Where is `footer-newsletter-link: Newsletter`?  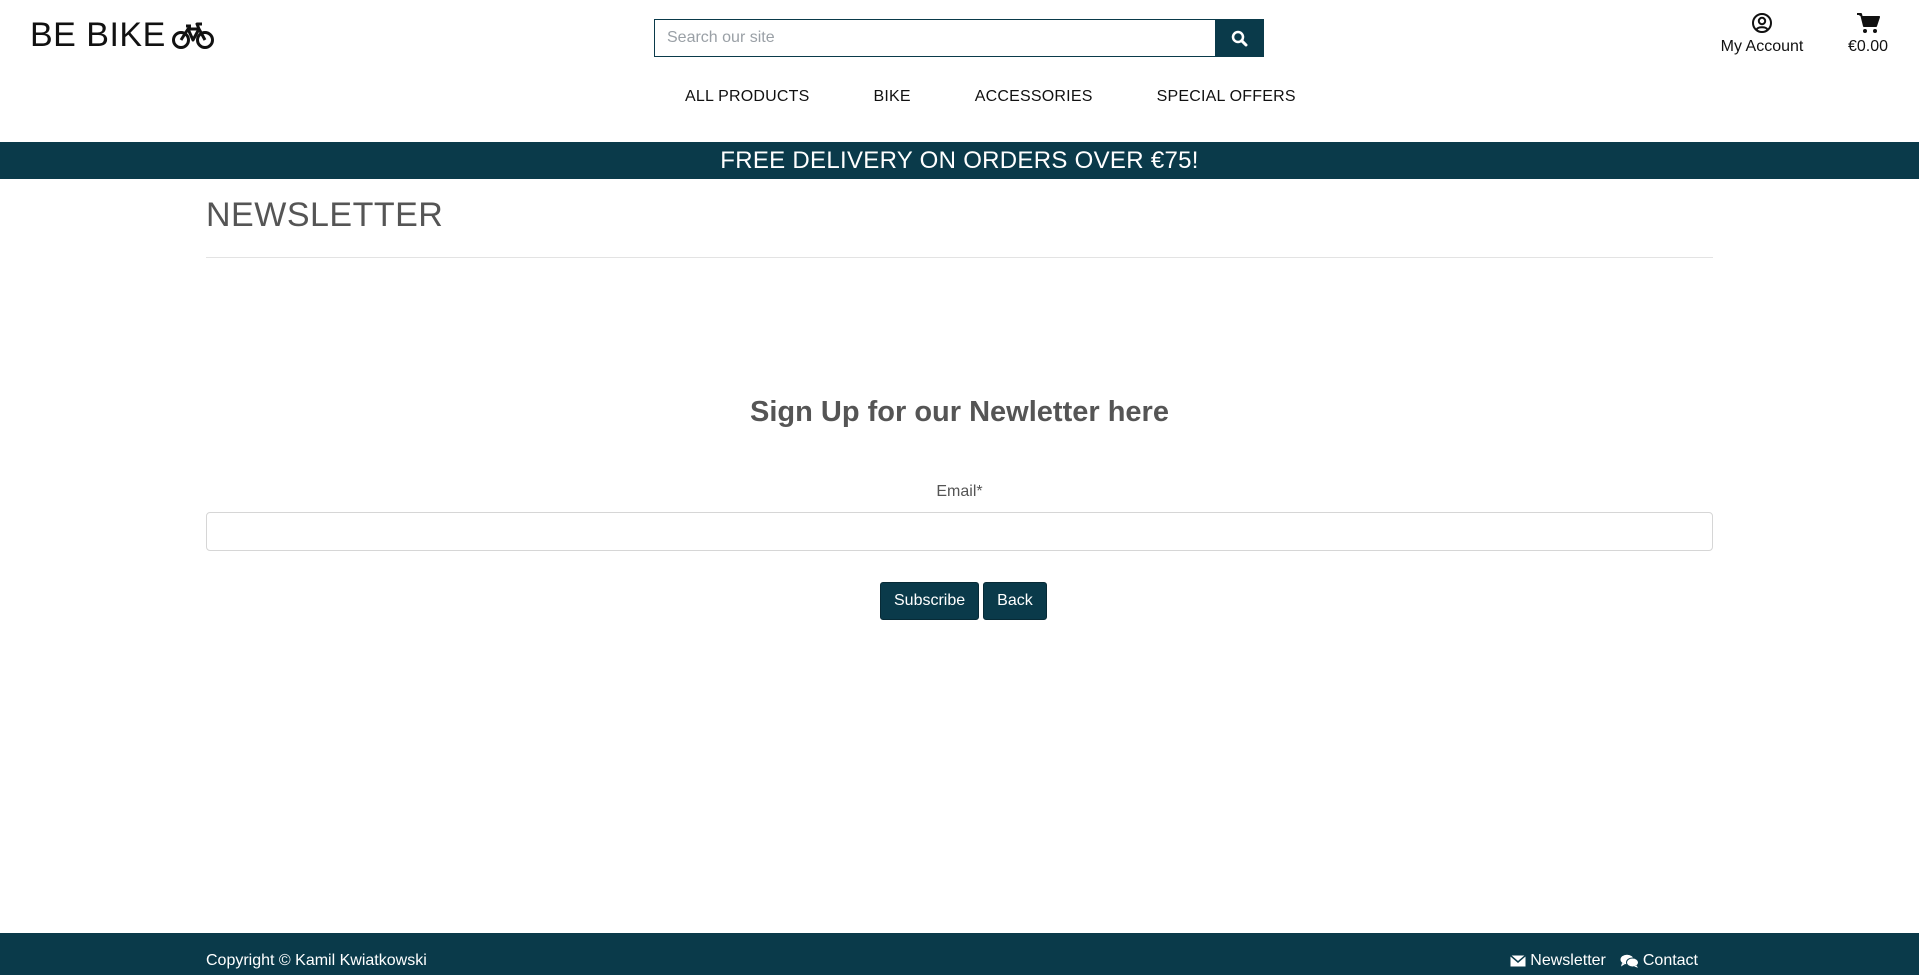 footer-newsletter-link: Newsletter is located at coordinates (1558, 961).